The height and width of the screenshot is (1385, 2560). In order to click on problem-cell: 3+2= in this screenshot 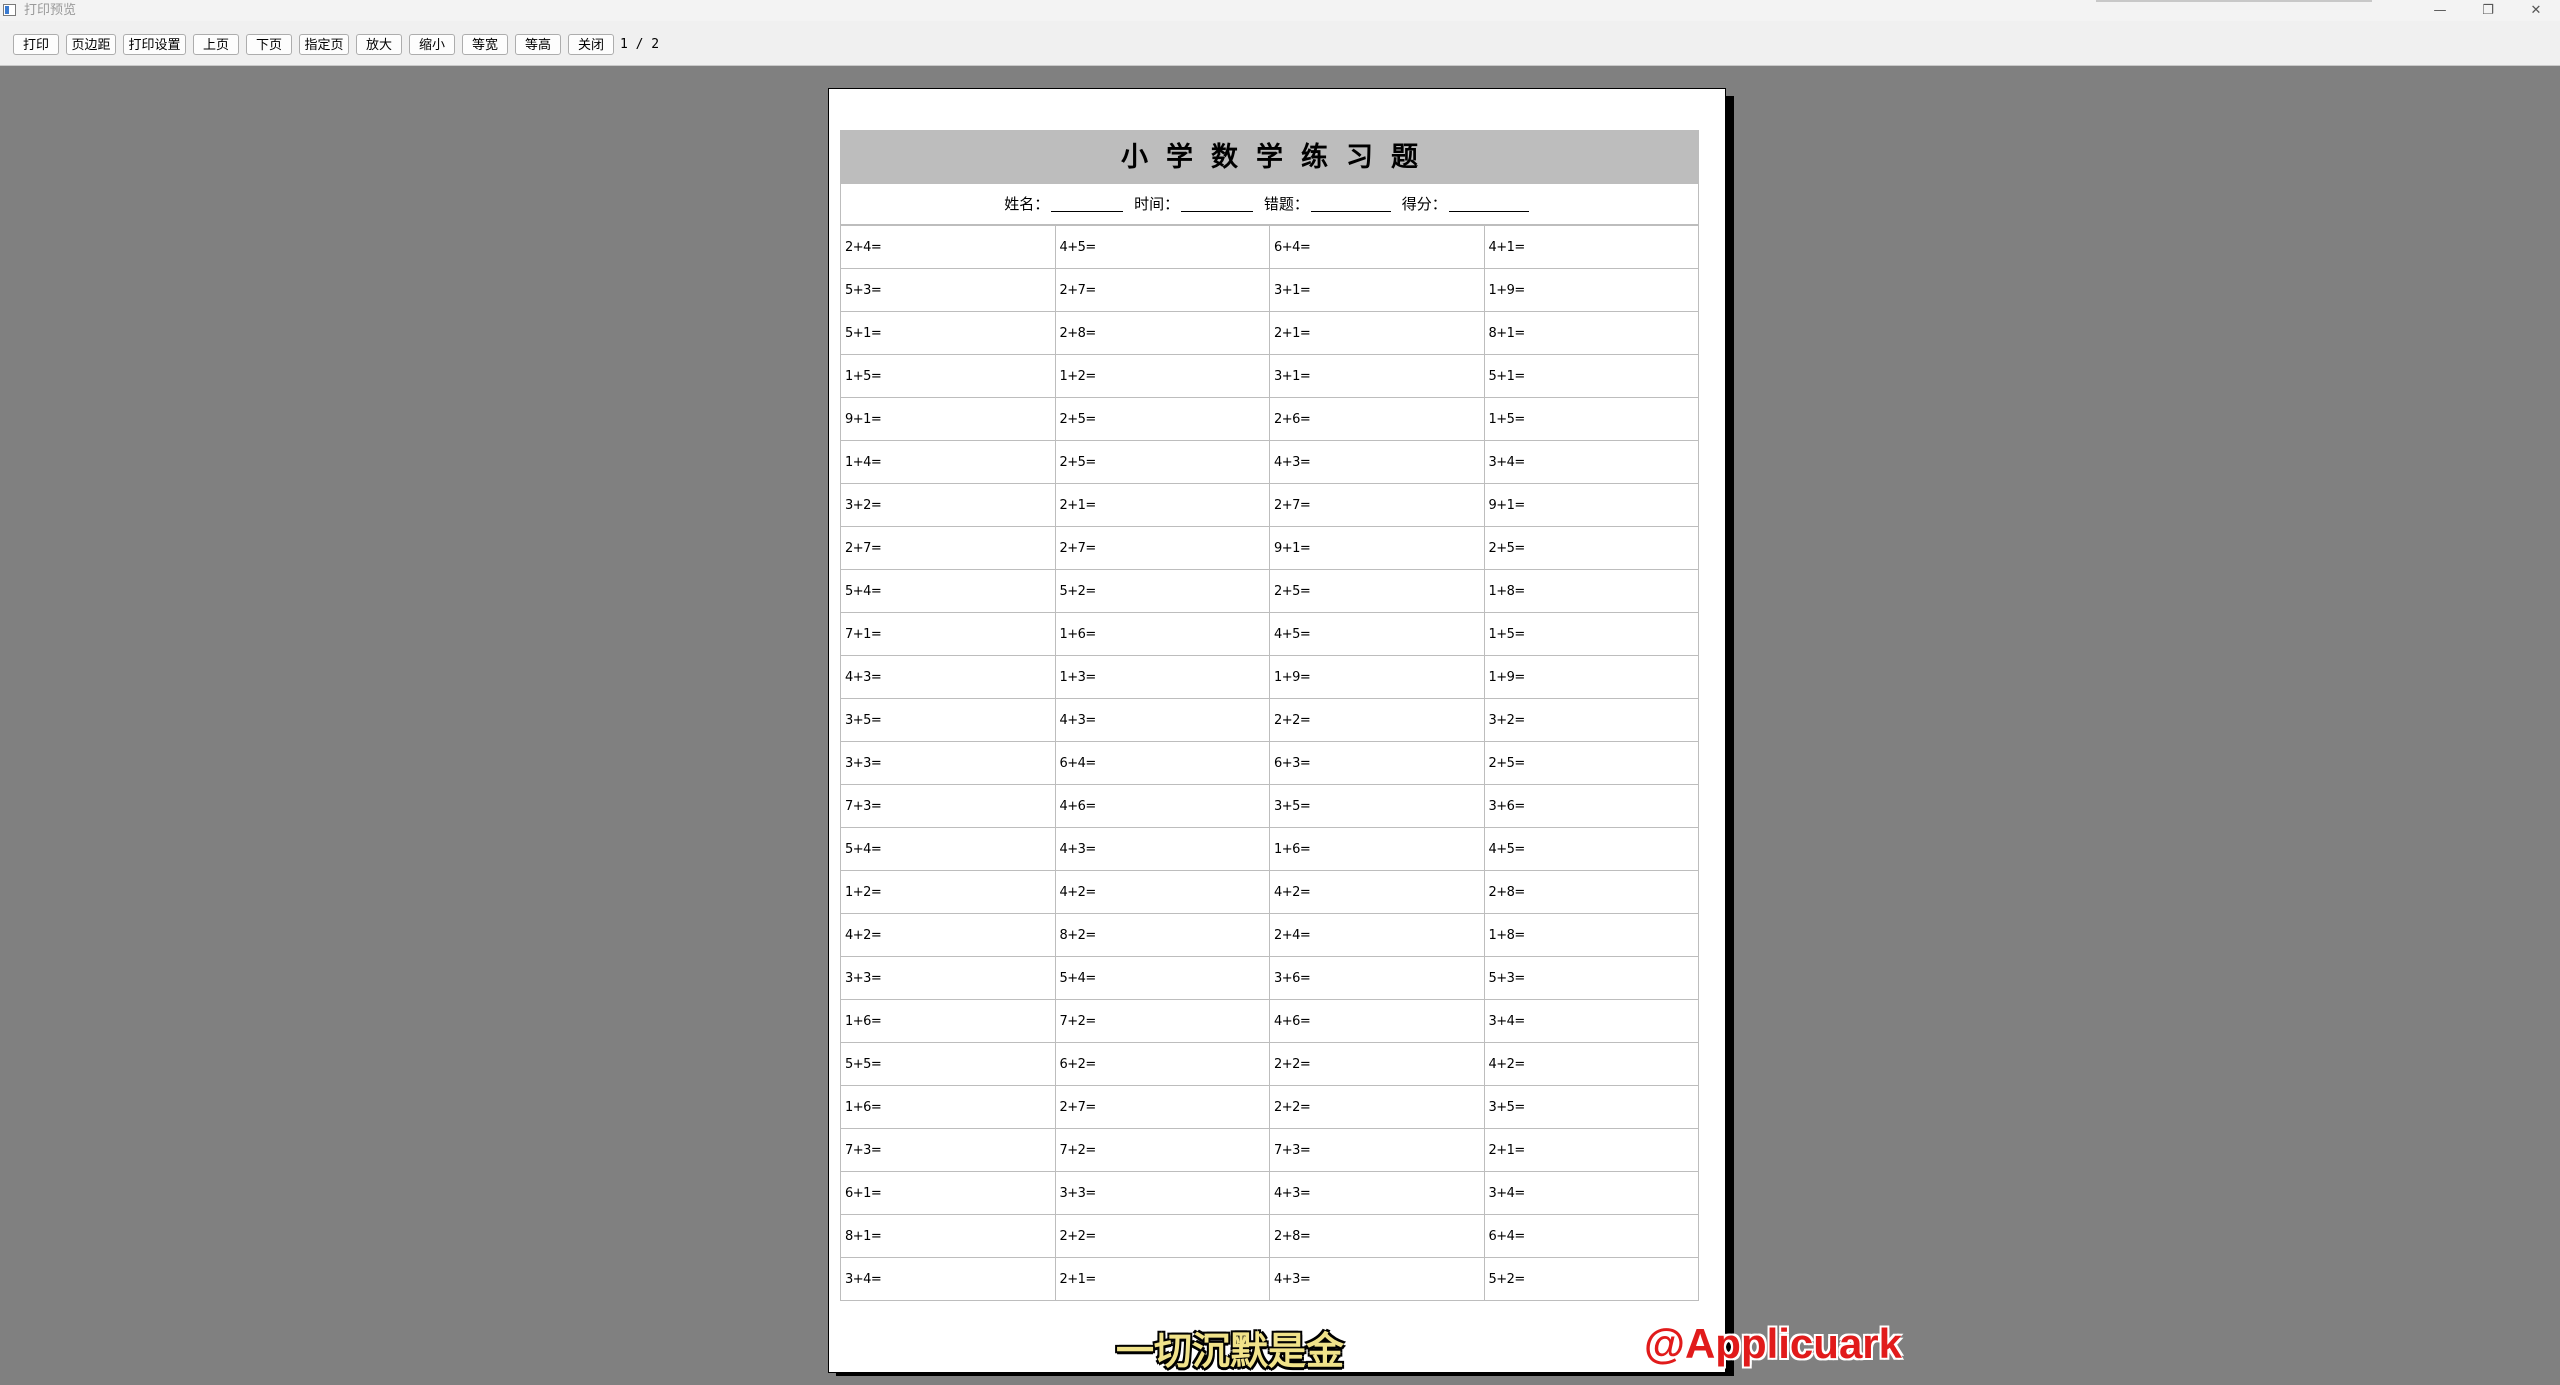, I will do `click(948, 505)`.